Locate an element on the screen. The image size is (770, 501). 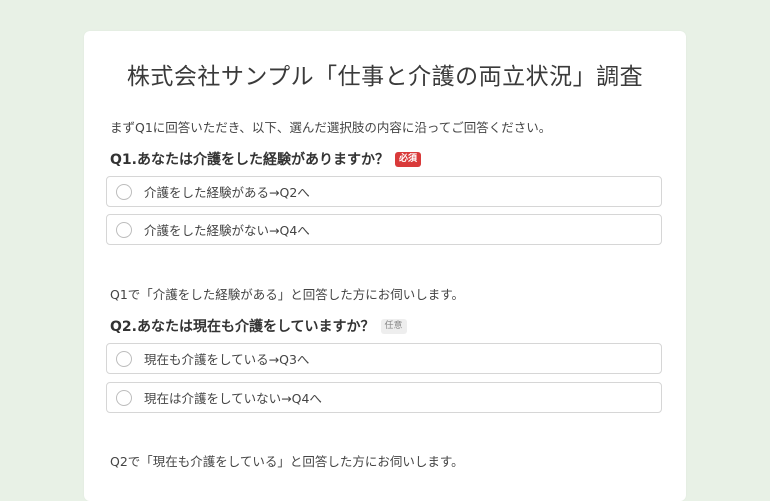
q1-option-not-experienced: 介護をした経験がない→Q4へ is located at coordinates (384, 229).